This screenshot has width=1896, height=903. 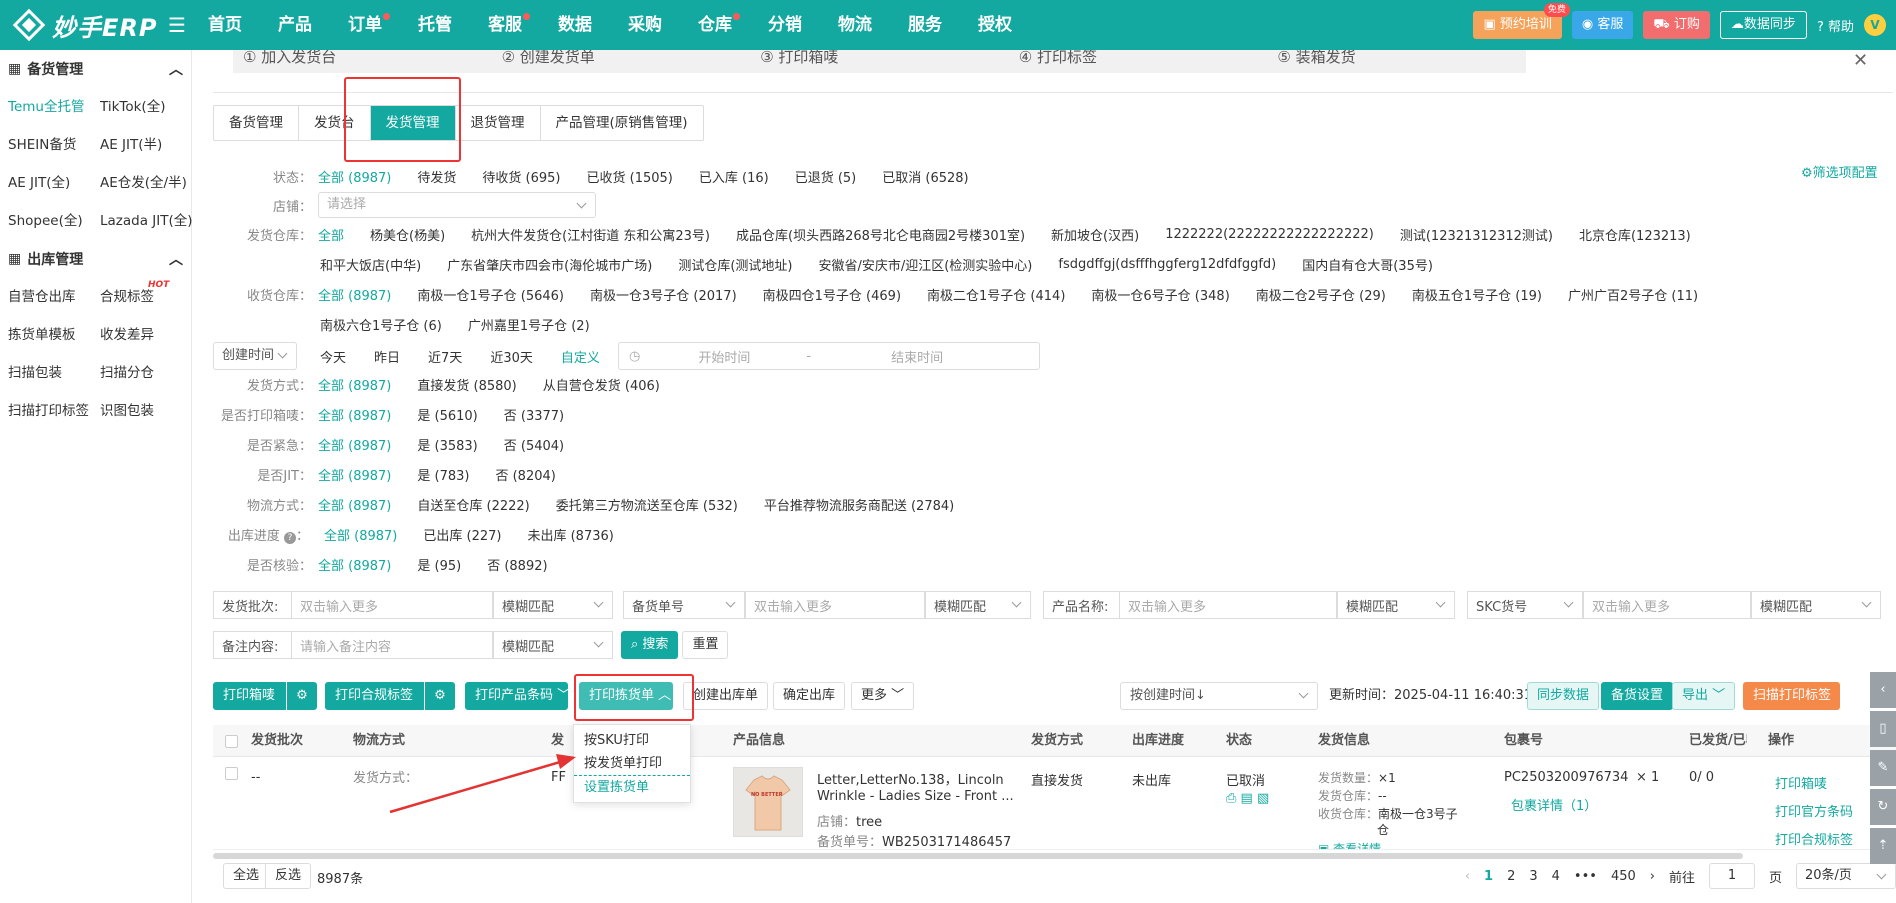 What do you see at coordinates (150, 411) in the screenshot?
I see `sidebar-item-image-pack: 识图包装` at bounding box center [150, 411].